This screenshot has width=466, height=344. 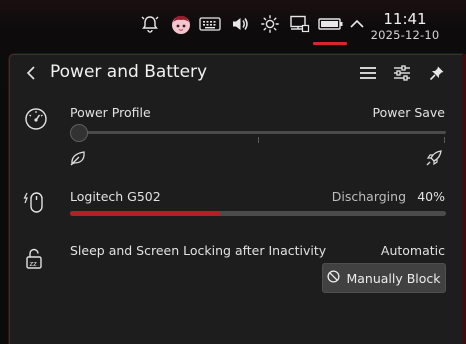 What do you see at coordinates (34, 264) in the screenshot?
I see `svg-text: zz` at bounding box center [34, 264].